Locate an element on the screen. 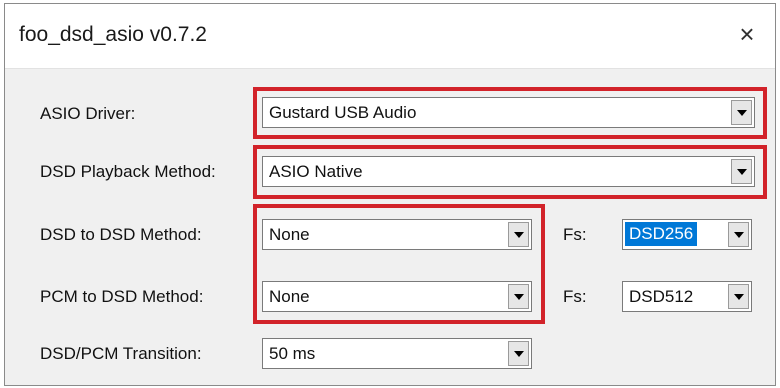 This screenshot has height=388, width=780. dsd-pcm-transition-select: 50 ms is located at coordinates (397, 353).